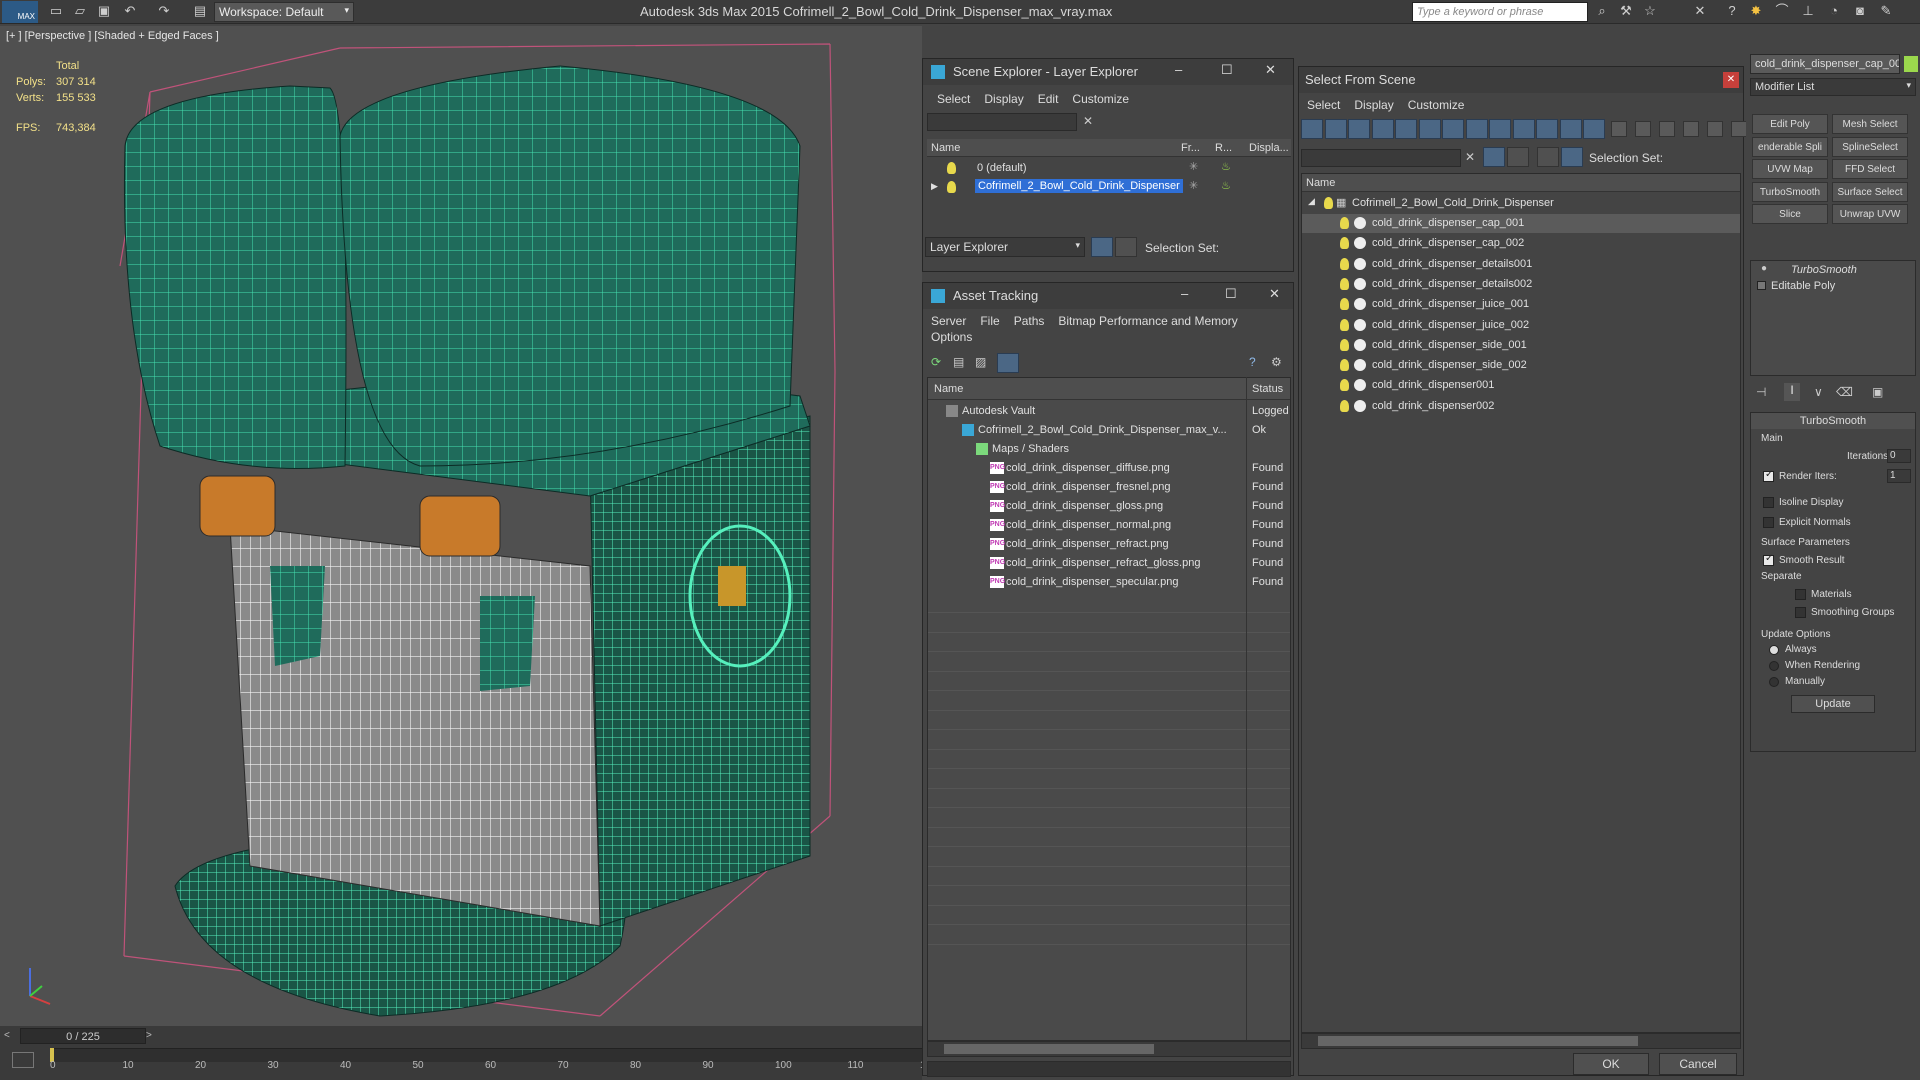 This screenshot has width=1920, height=1080. Describe the element at coordinates (1899, 476) in the screenshot. I see `render-iters-spinner: 1` at that location.